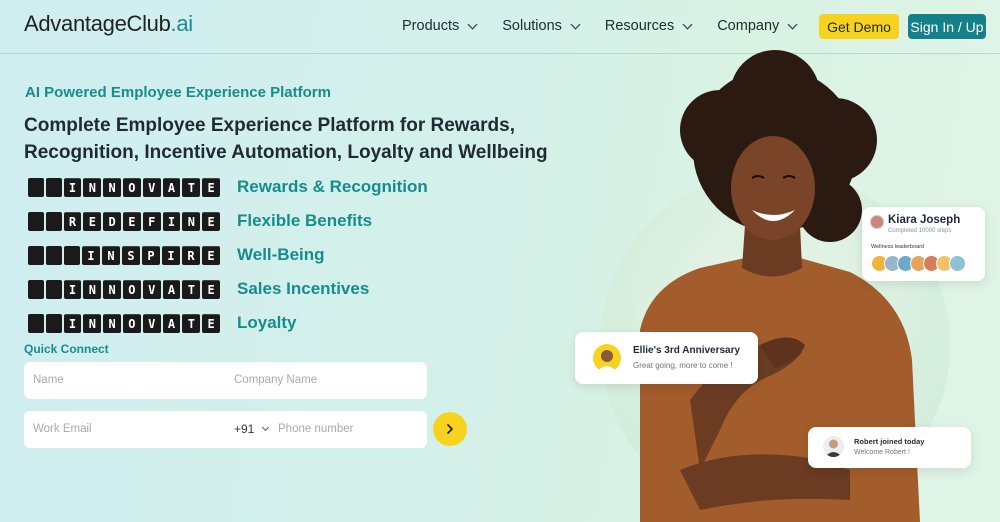 Image resolution: width=1000 pixels, height=522 pixels. What do you see at coordinates (228, 323) in the screenshot?
I see `feature-row: INNOVATE Loyalty` at bounding box center [228, 323].